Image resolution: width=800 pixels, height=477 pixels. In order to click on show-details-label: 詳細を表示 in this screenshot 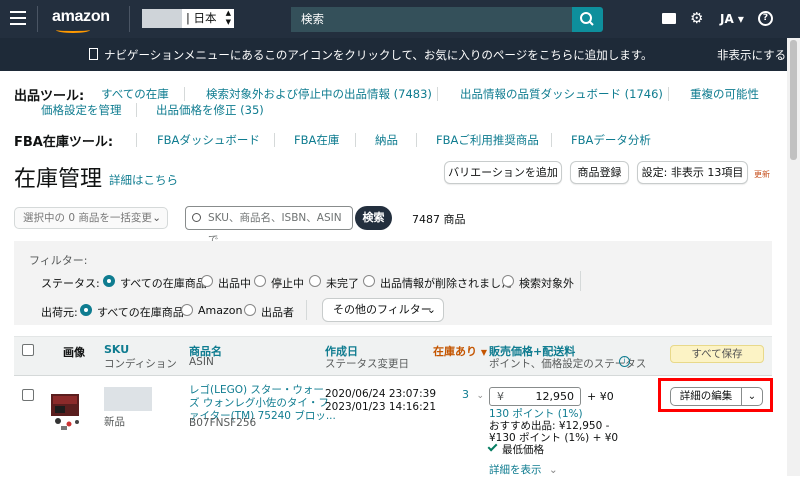, I will do `click(515, 470)`.